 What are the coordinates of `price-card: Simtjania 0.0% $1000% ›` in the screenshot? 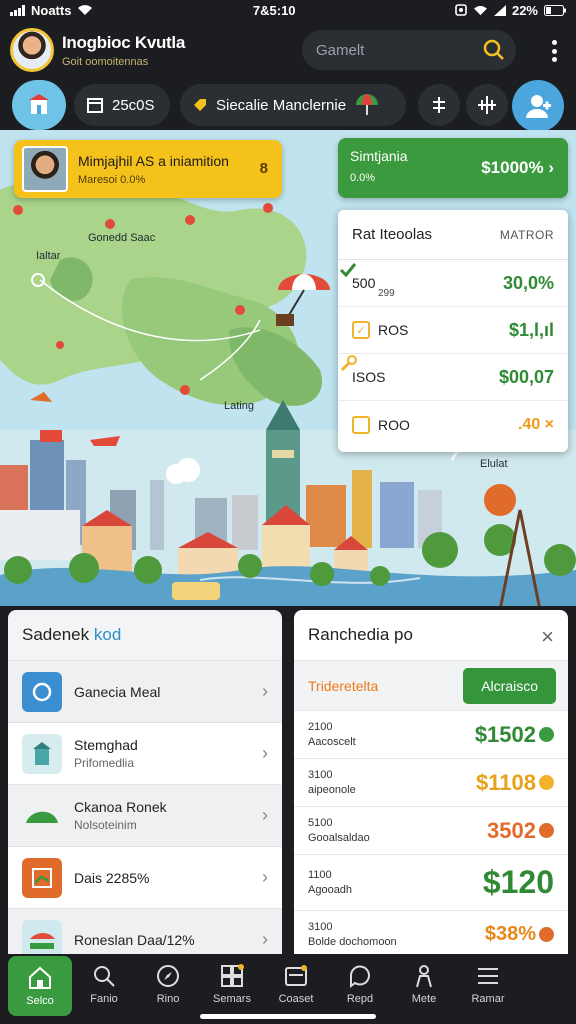 It's located at (453, 168).